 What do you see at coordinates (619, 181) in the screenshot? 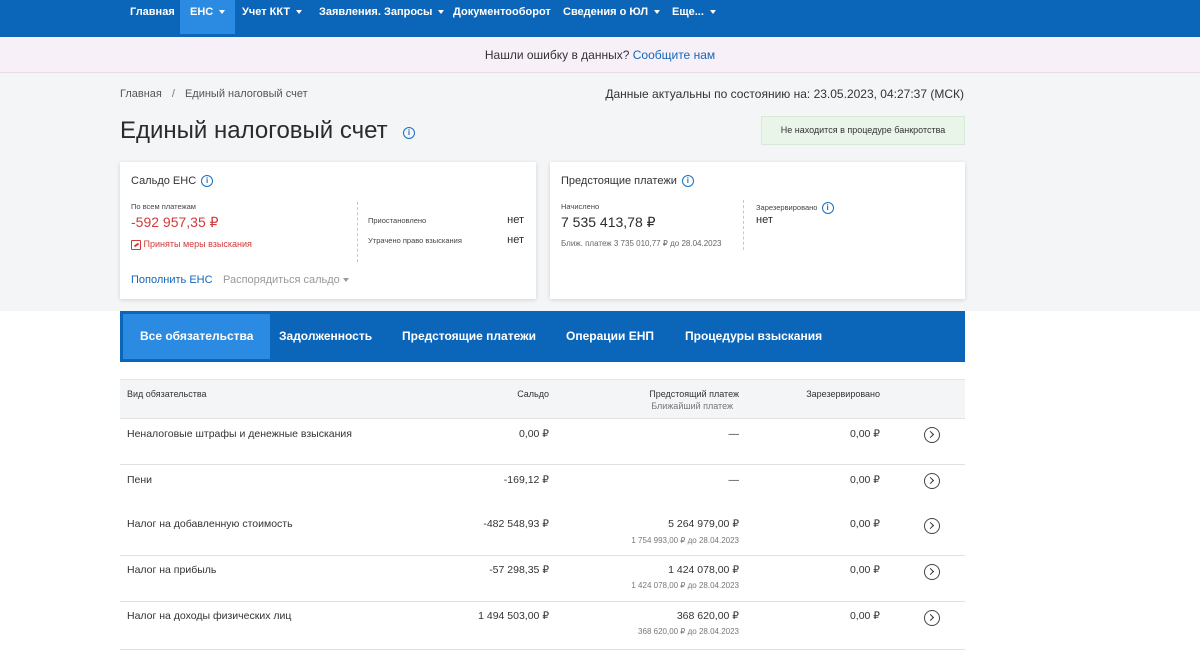
I see `upcoming-card-title: Предстоящие платежи` at bounding box center [619, 181].